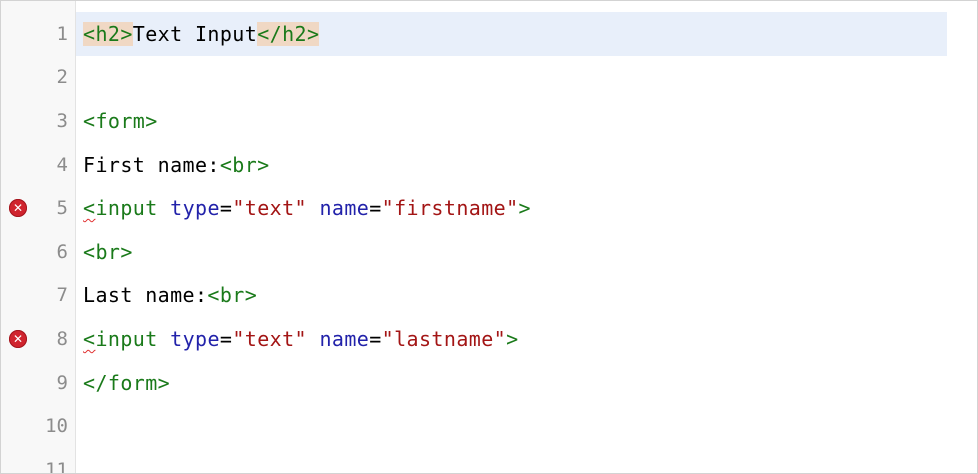 This screenshot has height=474, width=978. What do you see at coordinates (62, 338) in the screenshot?
I see `line-number: 8` at bounding box center [62, 338].